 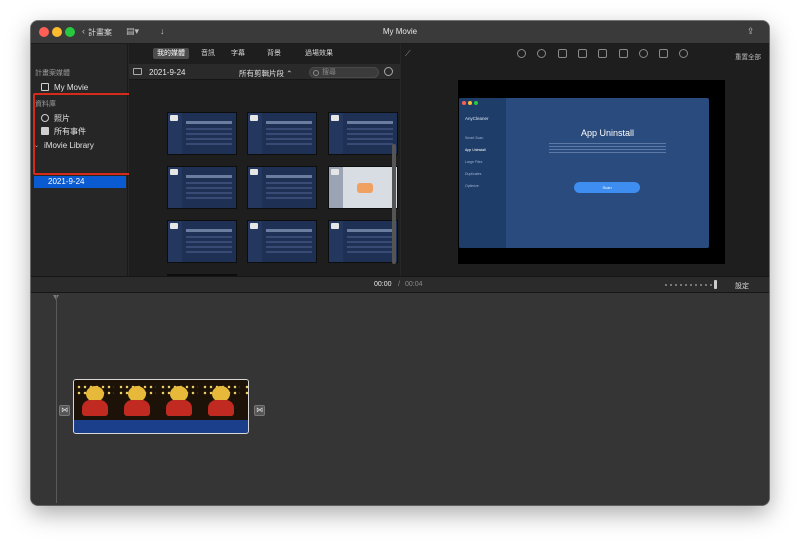 What do you see at coordinates (82, 134) in the screenshot?
I see `highlight-annotation-box` at bounding box center [82, 134].